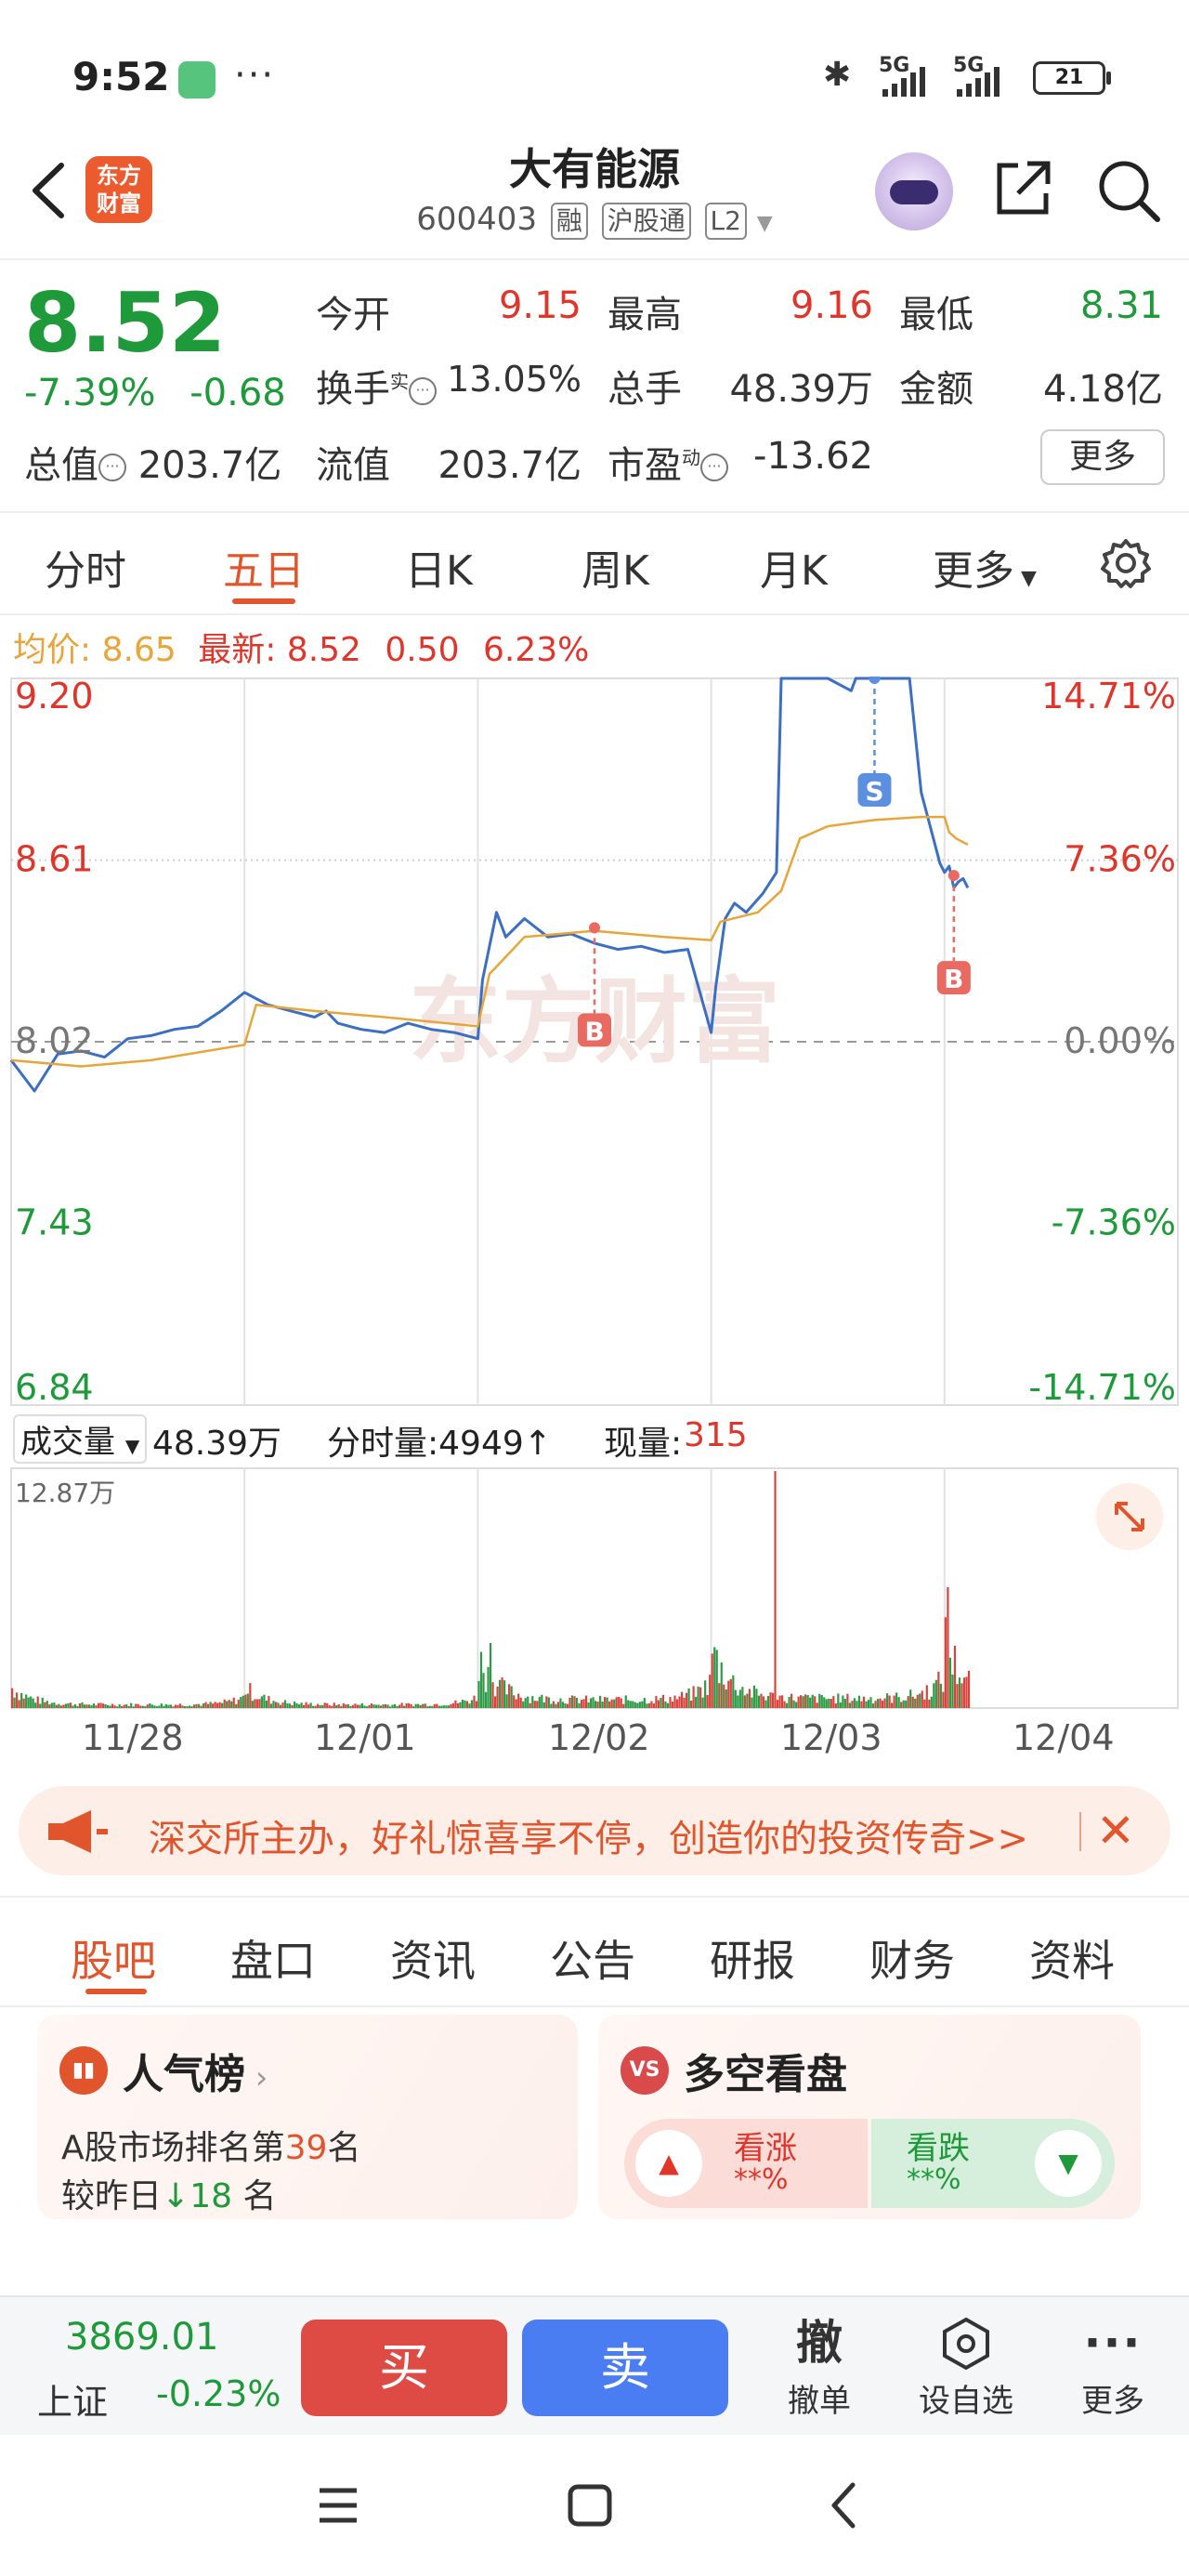 This screenshot has width=1189, height=2576. What do you see at coordinates (912, 1958) in the screenshot?
I see `tab-financials: 财务` at bounding box center [912, 1958].